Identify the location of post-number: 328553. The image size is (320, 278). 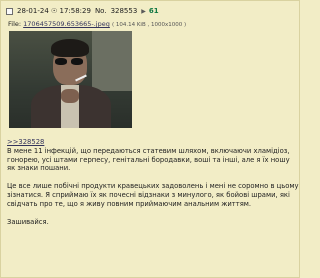
(124, 11).